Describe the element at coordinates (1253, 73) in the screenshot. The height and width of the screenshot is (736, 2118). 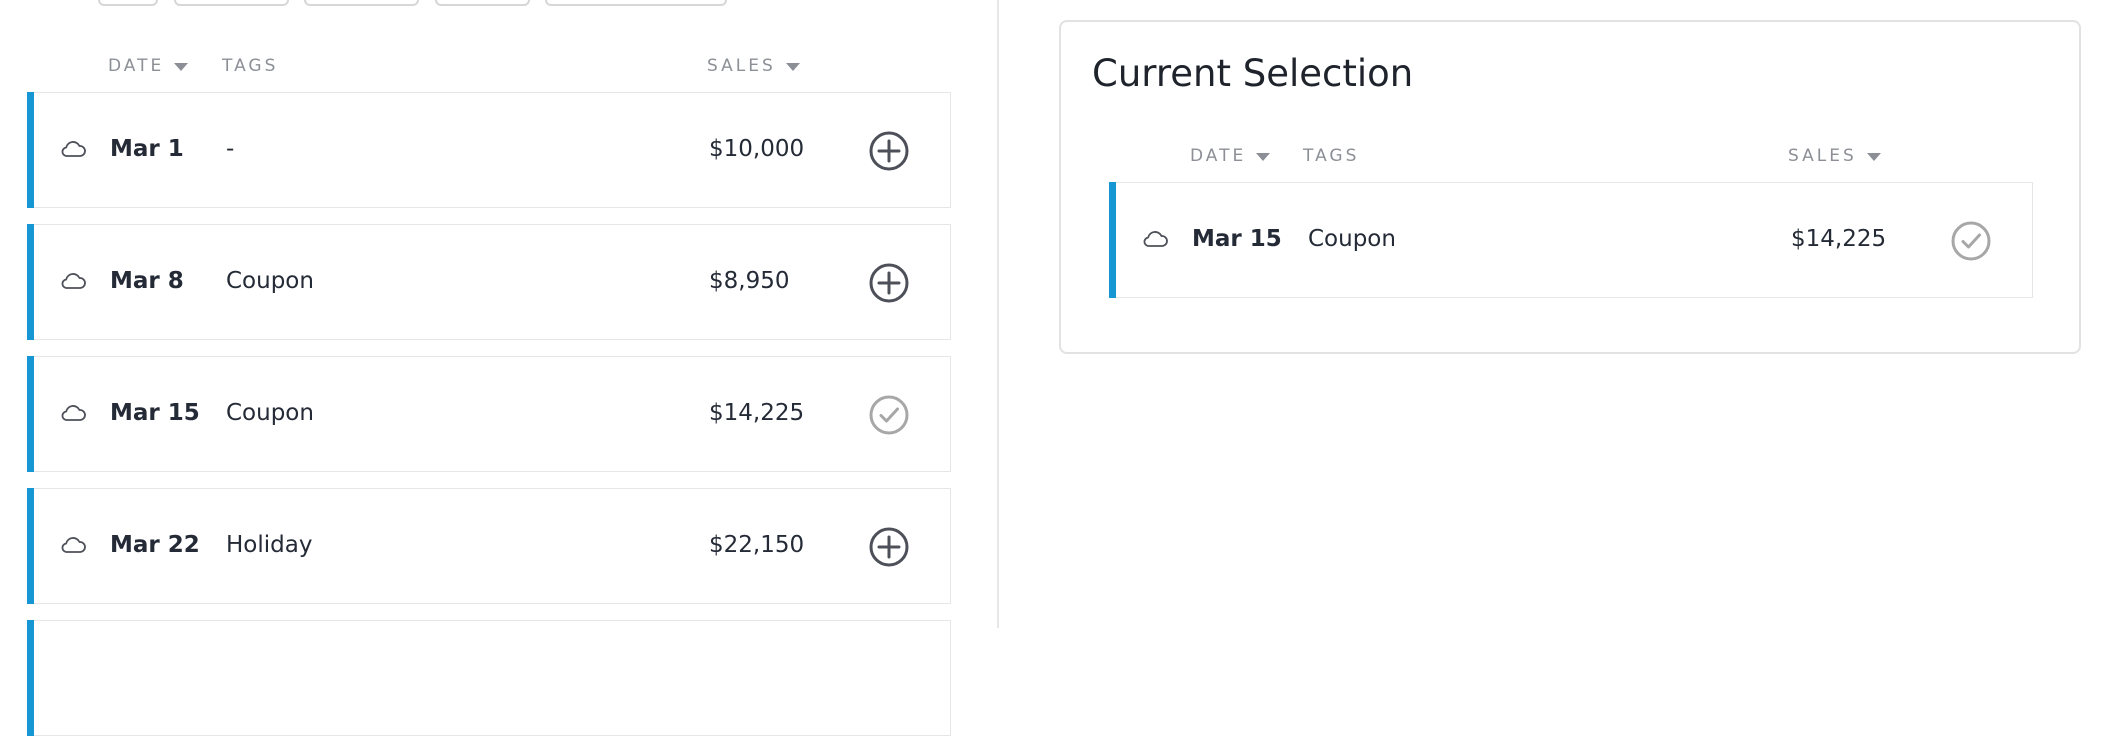
I see `panel-title: Current Selection` at that location.